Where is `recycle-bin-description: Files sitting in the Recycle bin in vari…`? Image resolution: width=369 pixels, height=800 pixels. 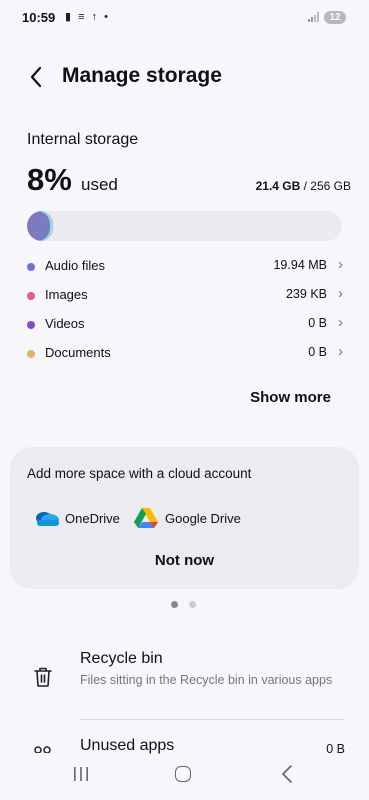 recycle-bin-description: Files sitting in the Recycle bin in vari… is located at coordinates (206, 680).